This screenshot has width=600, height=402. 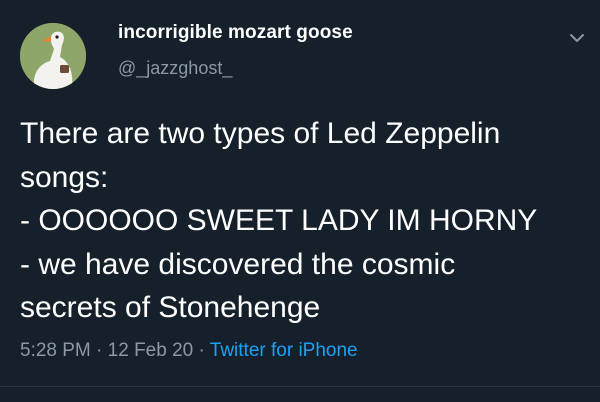 I want to click on tweet-line: secrets of Stonehenge, so click(x=170, y=307).